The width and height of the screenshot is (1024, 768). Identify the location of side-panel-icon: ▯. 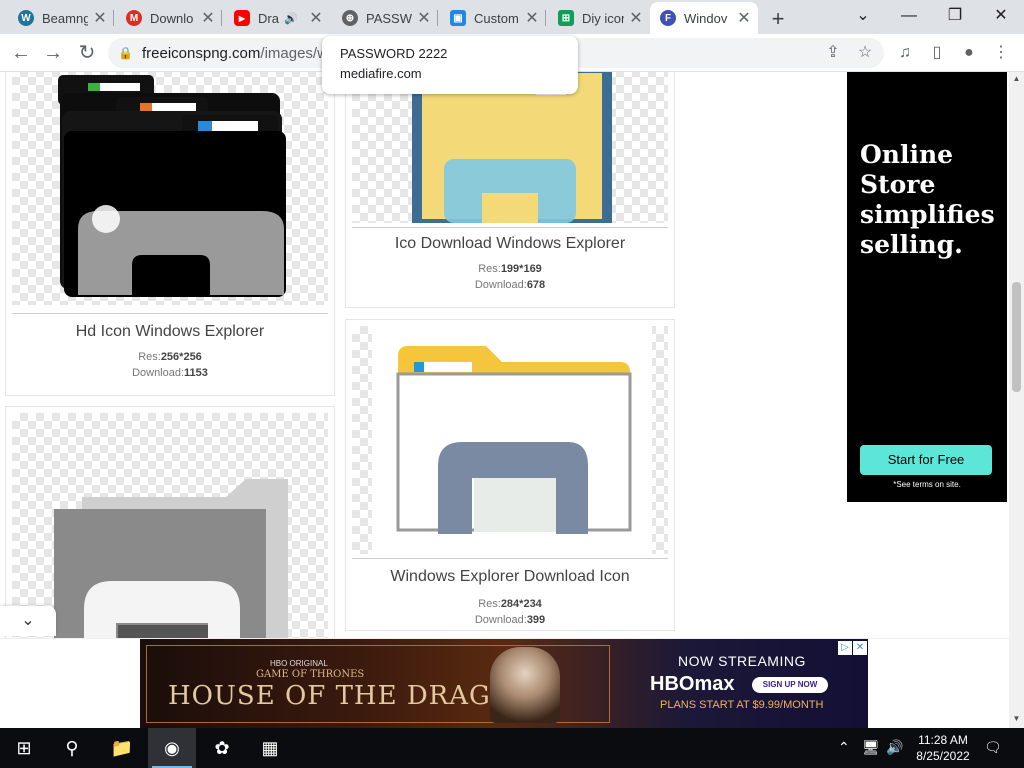
(937, 53).